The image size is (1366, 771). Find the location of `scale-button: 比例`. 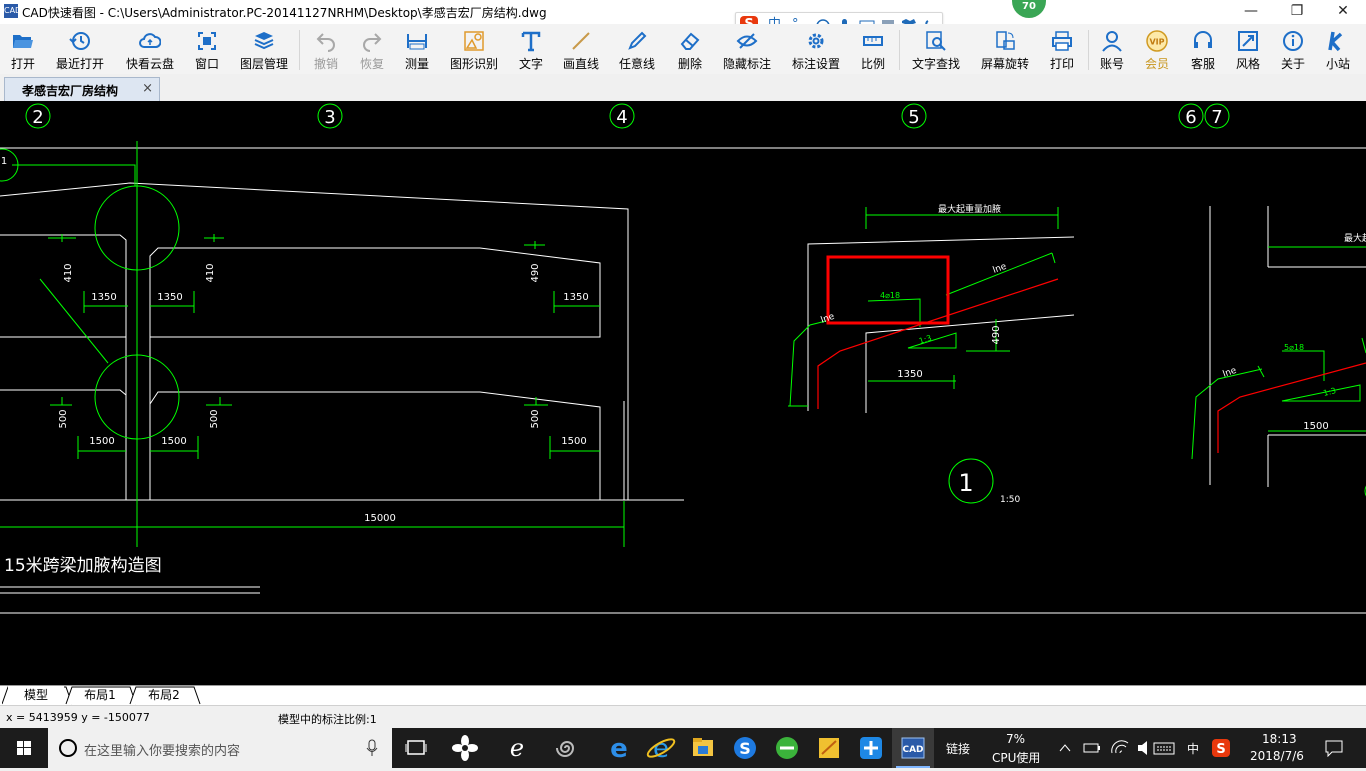

scale-button: 比例 is located at coordinates (873, 49).